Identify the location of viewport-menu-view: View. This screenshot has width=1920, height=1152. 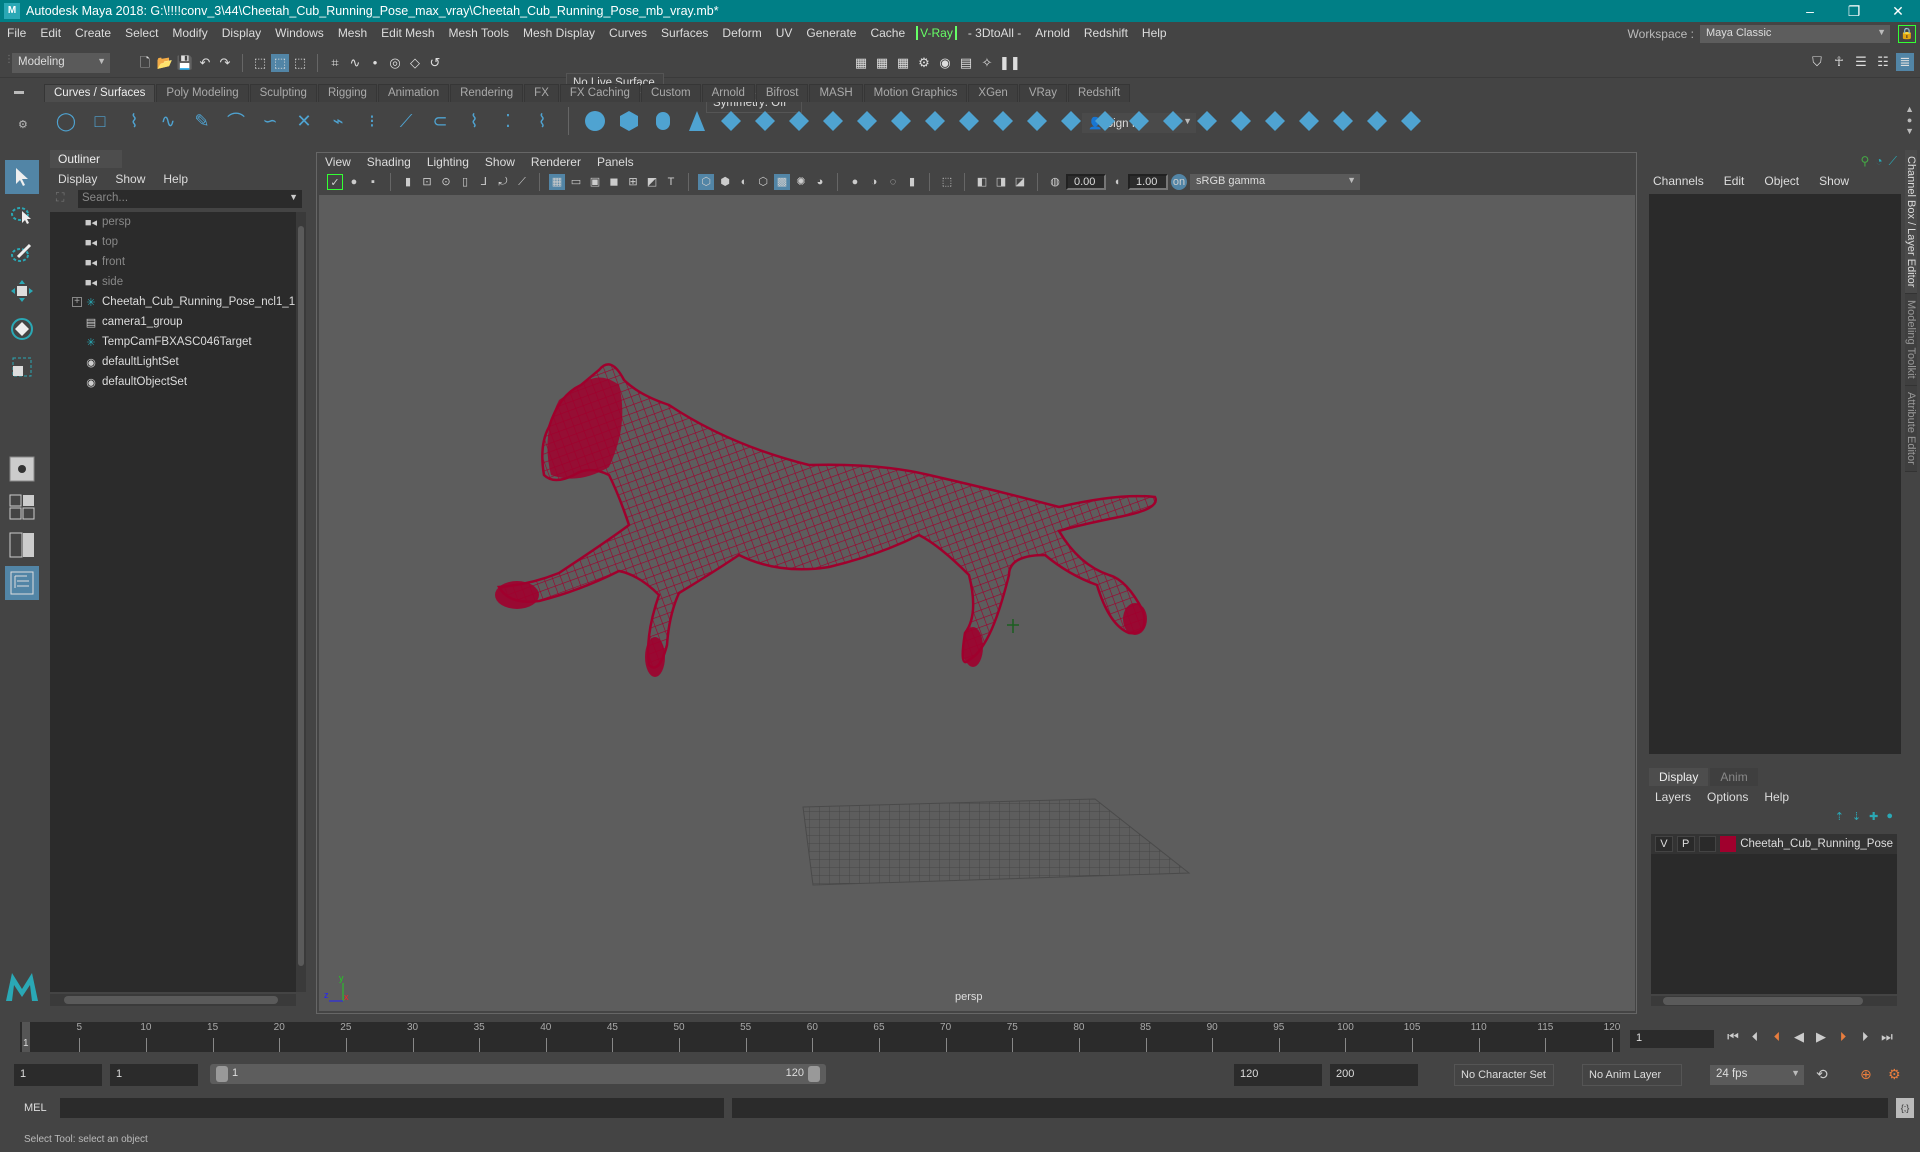
(338, 162).